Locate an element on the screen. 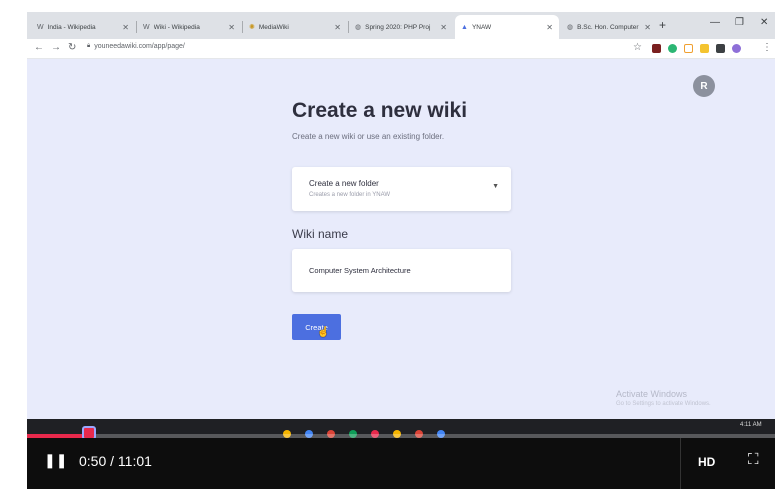 Image resolution: width=777 pixels, height=491 pixels. mediawiki-icon: ✺ is located at coordinates (252, 27).